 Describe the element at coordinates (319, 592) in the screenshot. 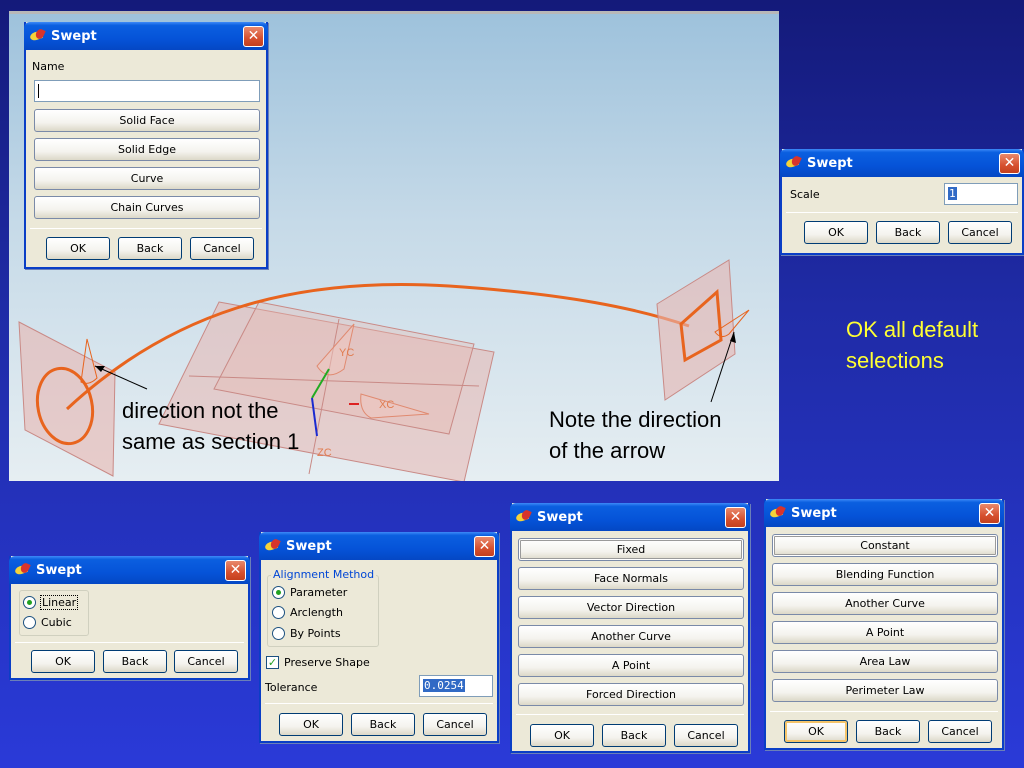

I see `parameter-label: Parameter` at that location.